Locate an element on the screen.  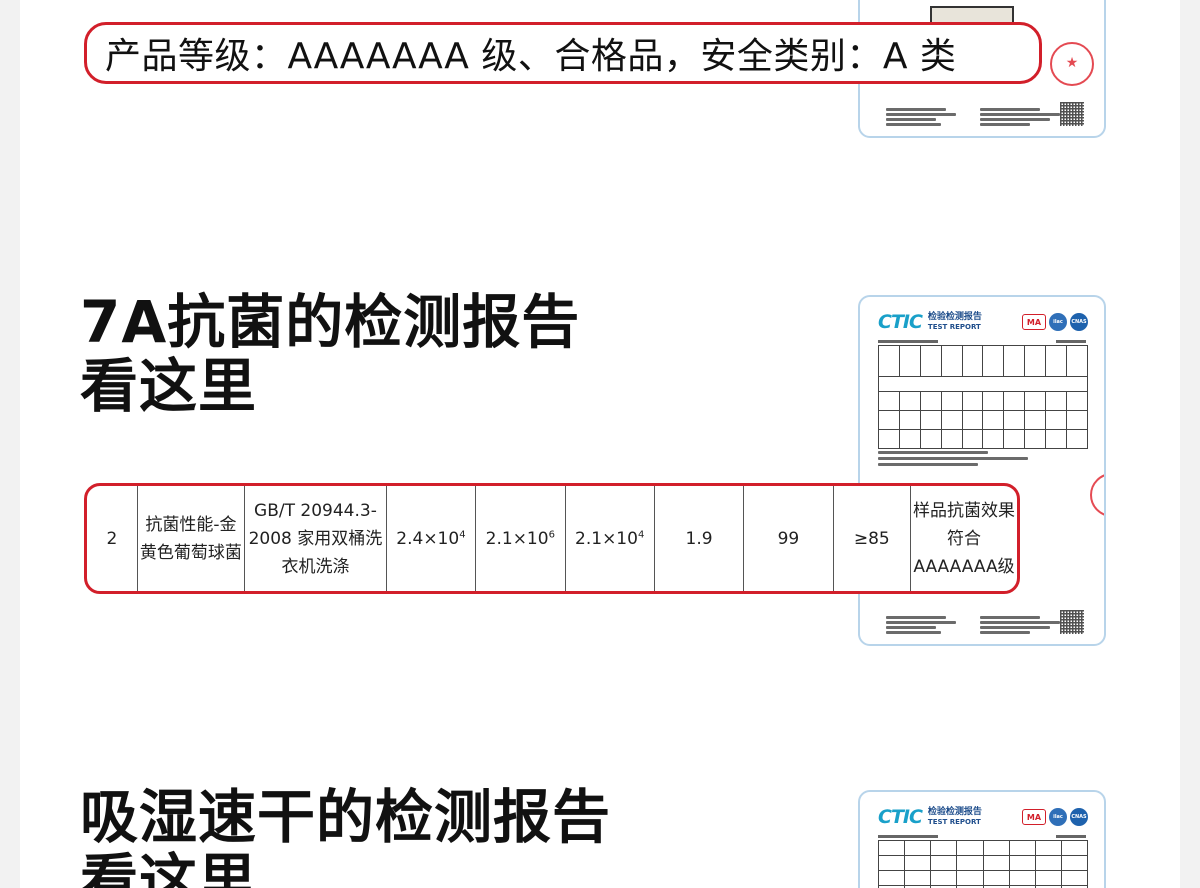
result-value-6: ≥85 is located at coordinates (871, 538).